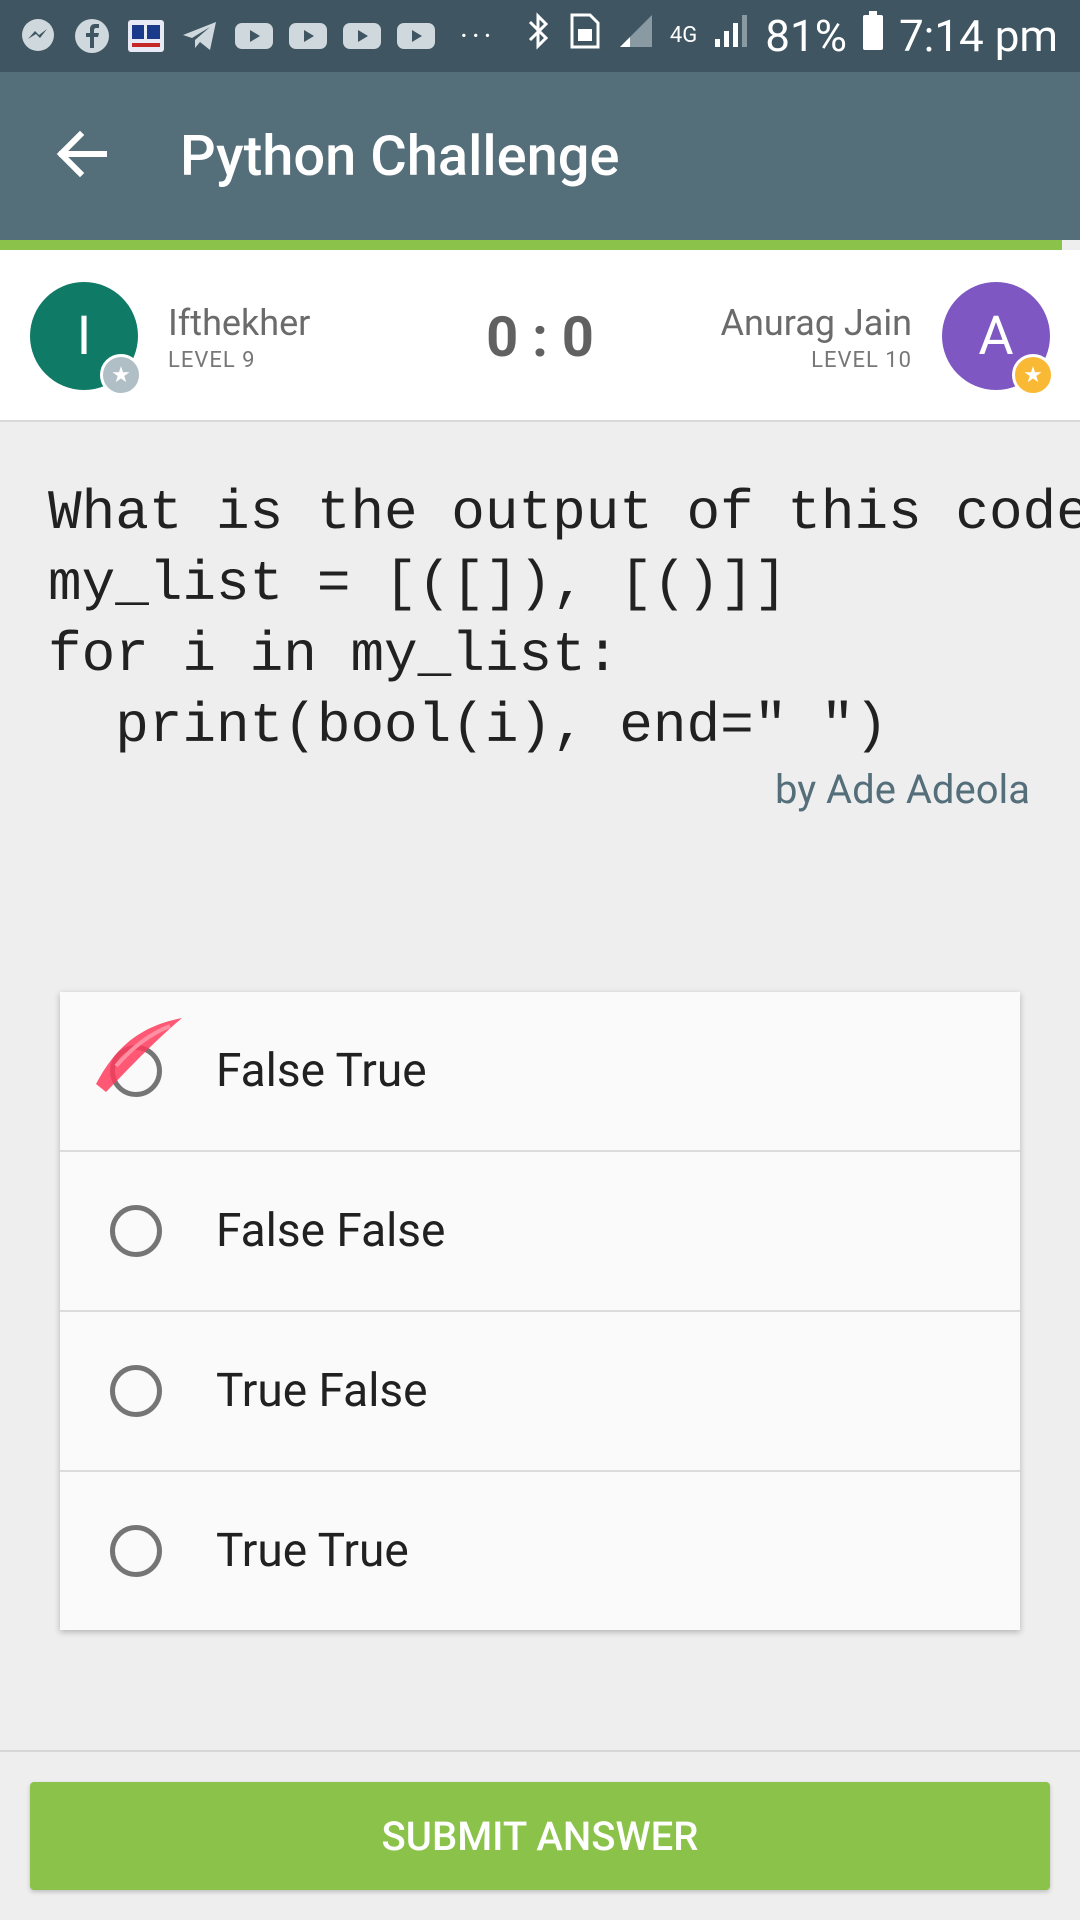  Describe the element at coordinates (540, 1232) in the screenshot. I see `answer-option: False False` at that location.